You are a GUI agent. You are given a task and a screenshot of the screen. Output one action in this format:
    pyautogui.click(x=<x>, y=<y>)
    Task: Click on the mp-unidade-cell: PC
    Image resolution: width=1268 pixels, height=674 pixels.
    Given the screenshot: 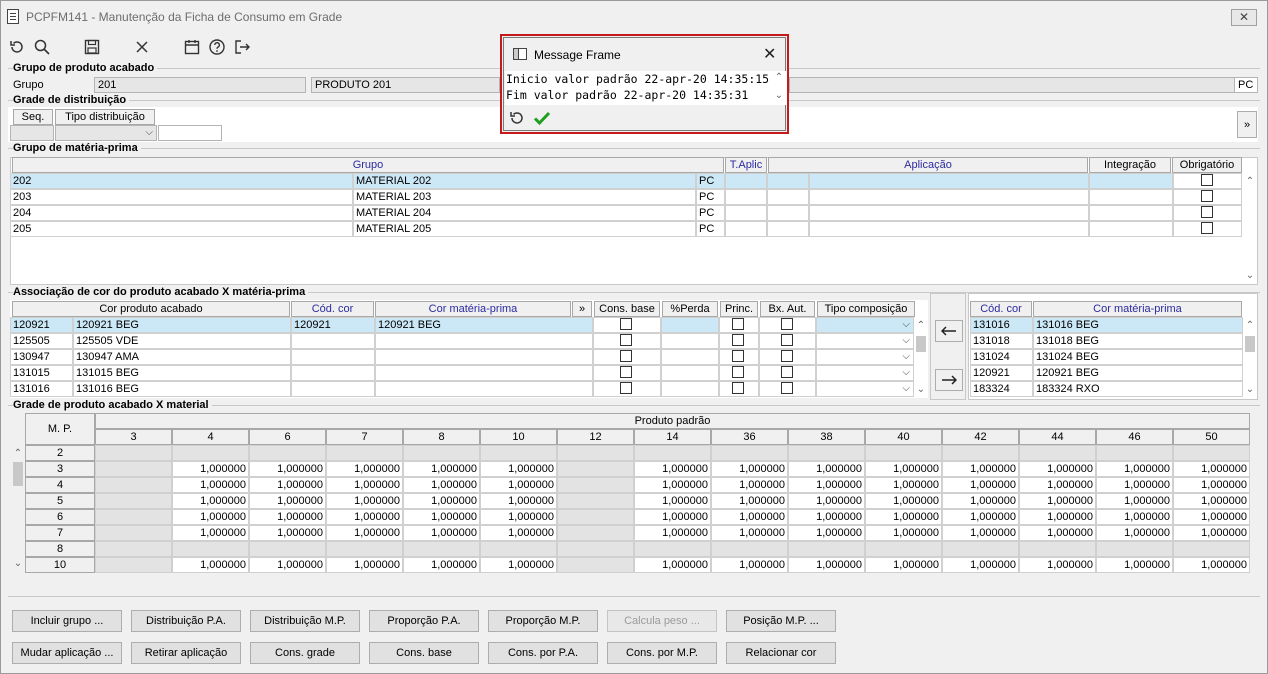 What is the action you would take?
    pyautogui.click(x=710, y=197)
    